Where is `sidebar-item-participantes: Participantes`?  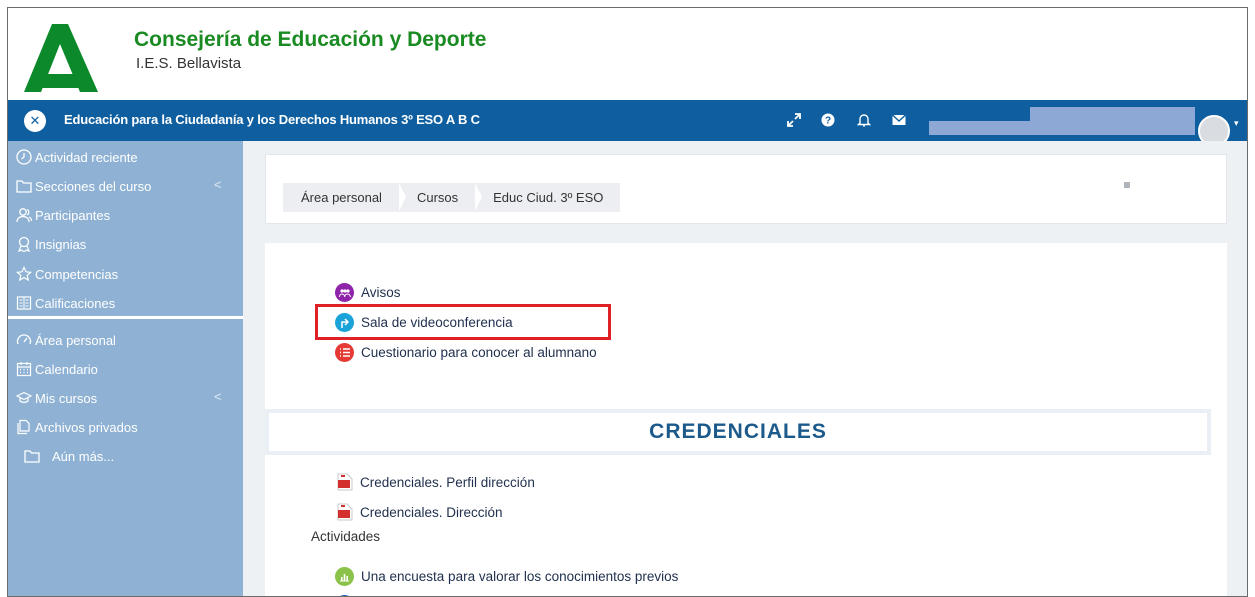 sidebar-item-participantes: Participantes is located at coordinates (63, 215).